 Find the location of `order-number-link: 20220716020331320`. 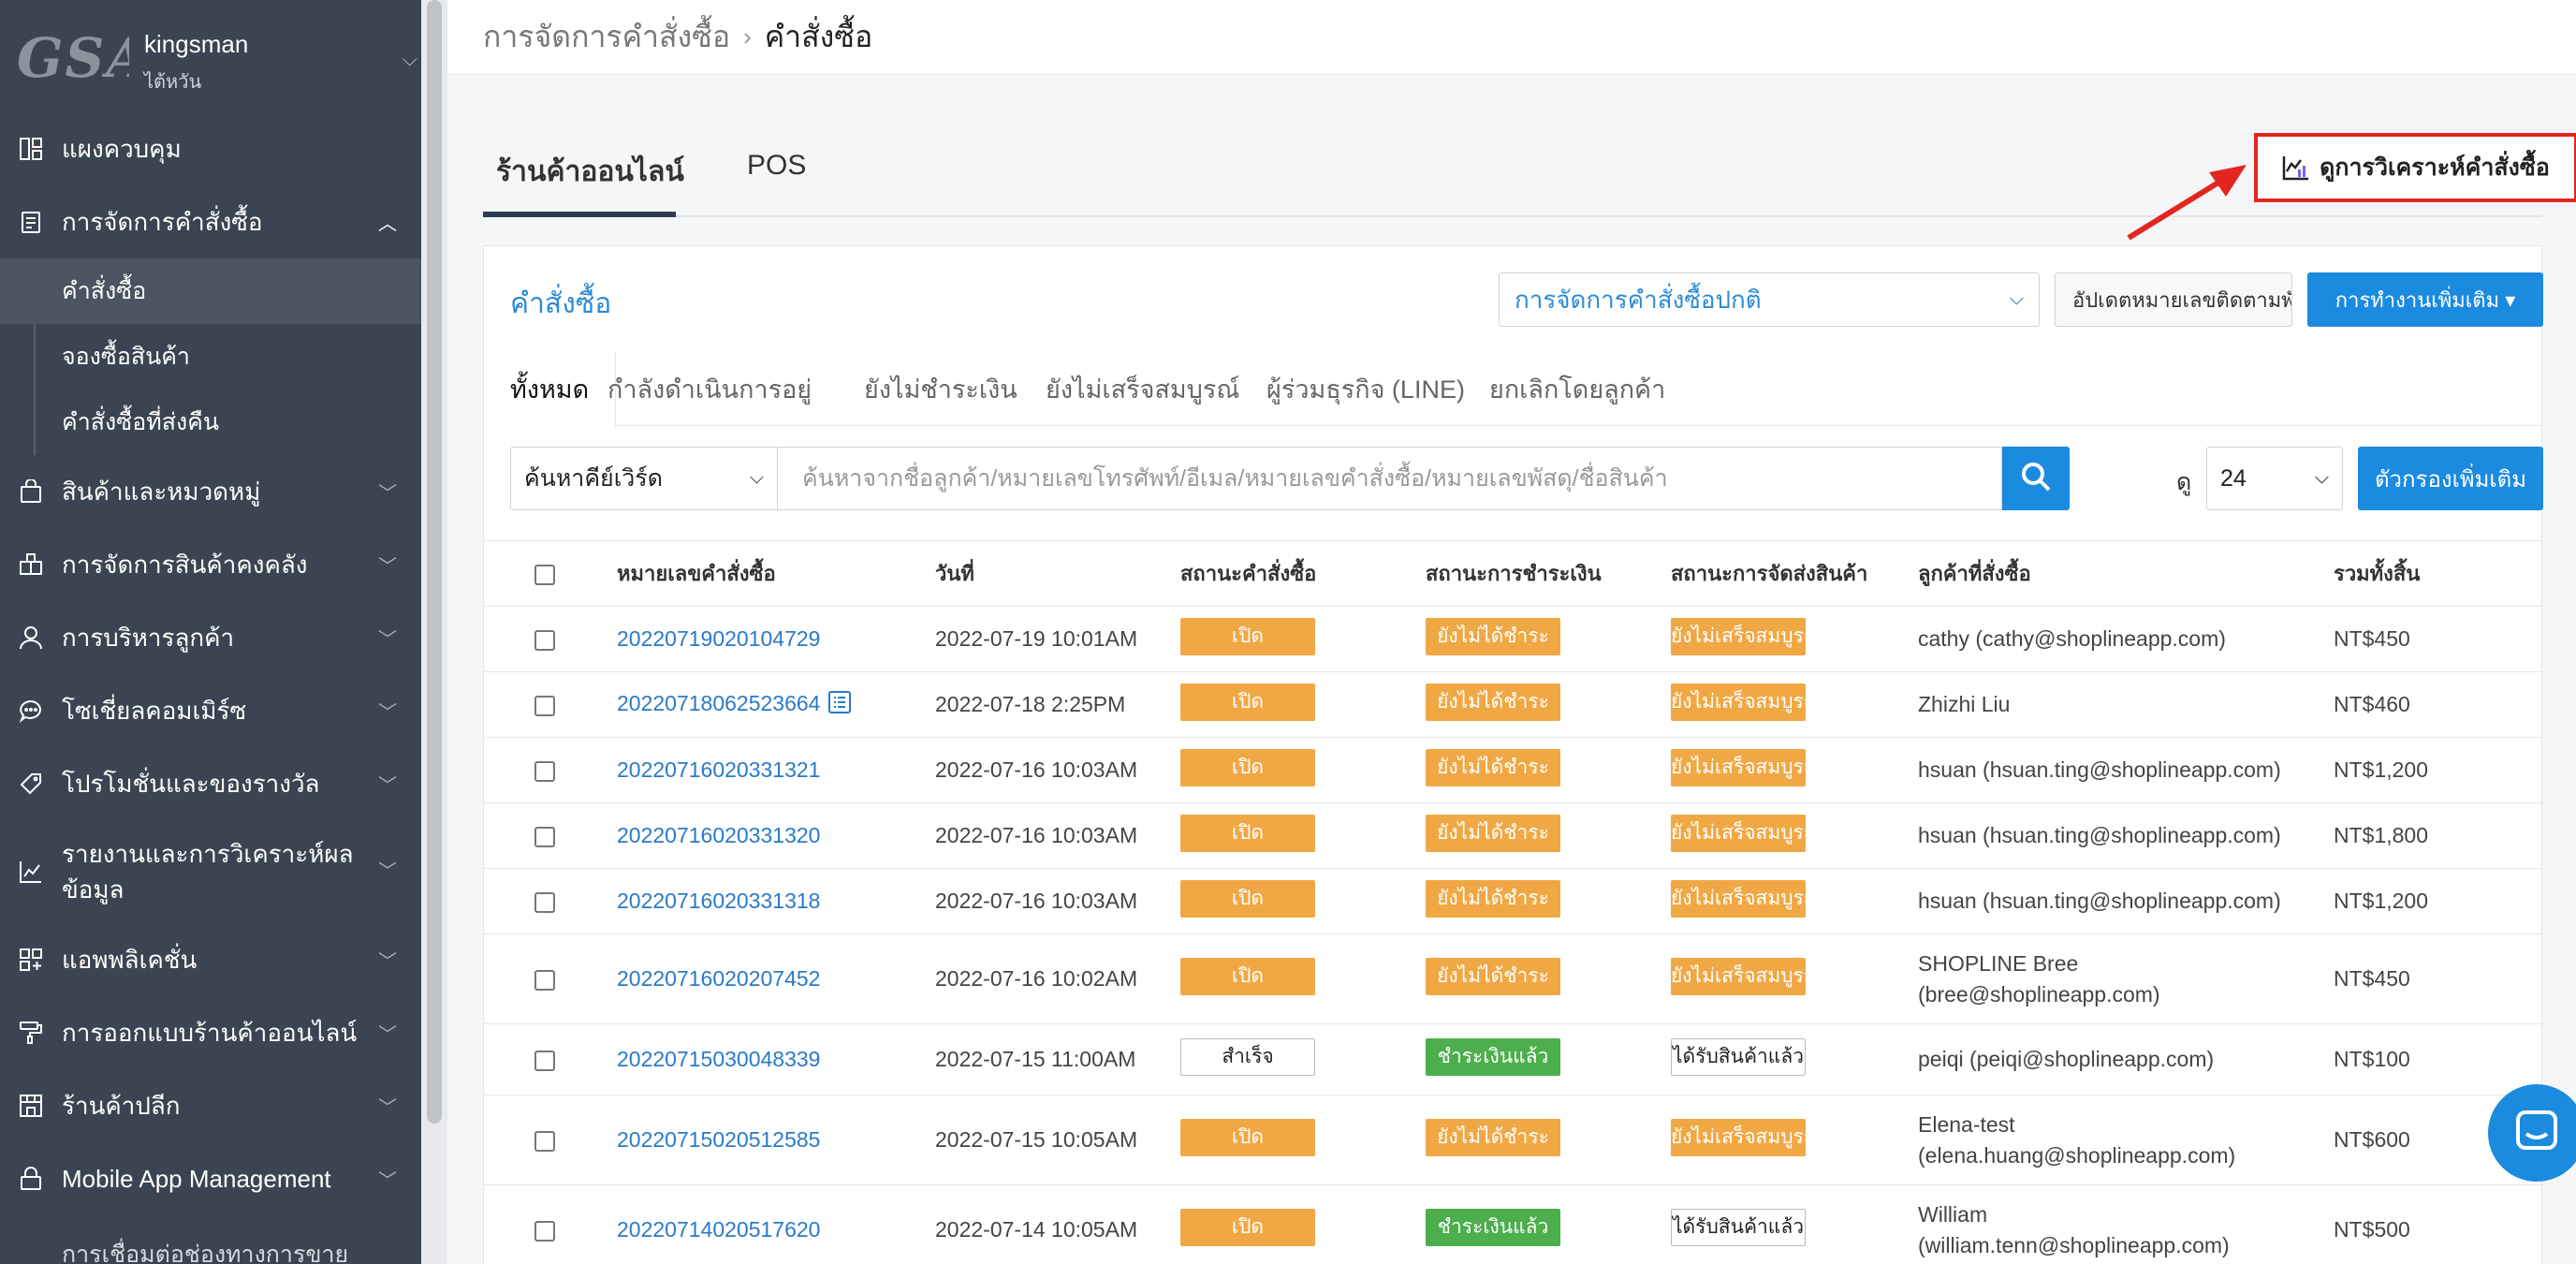

order-number-link: 20220716020331320 is located at coordinates (718, 835).